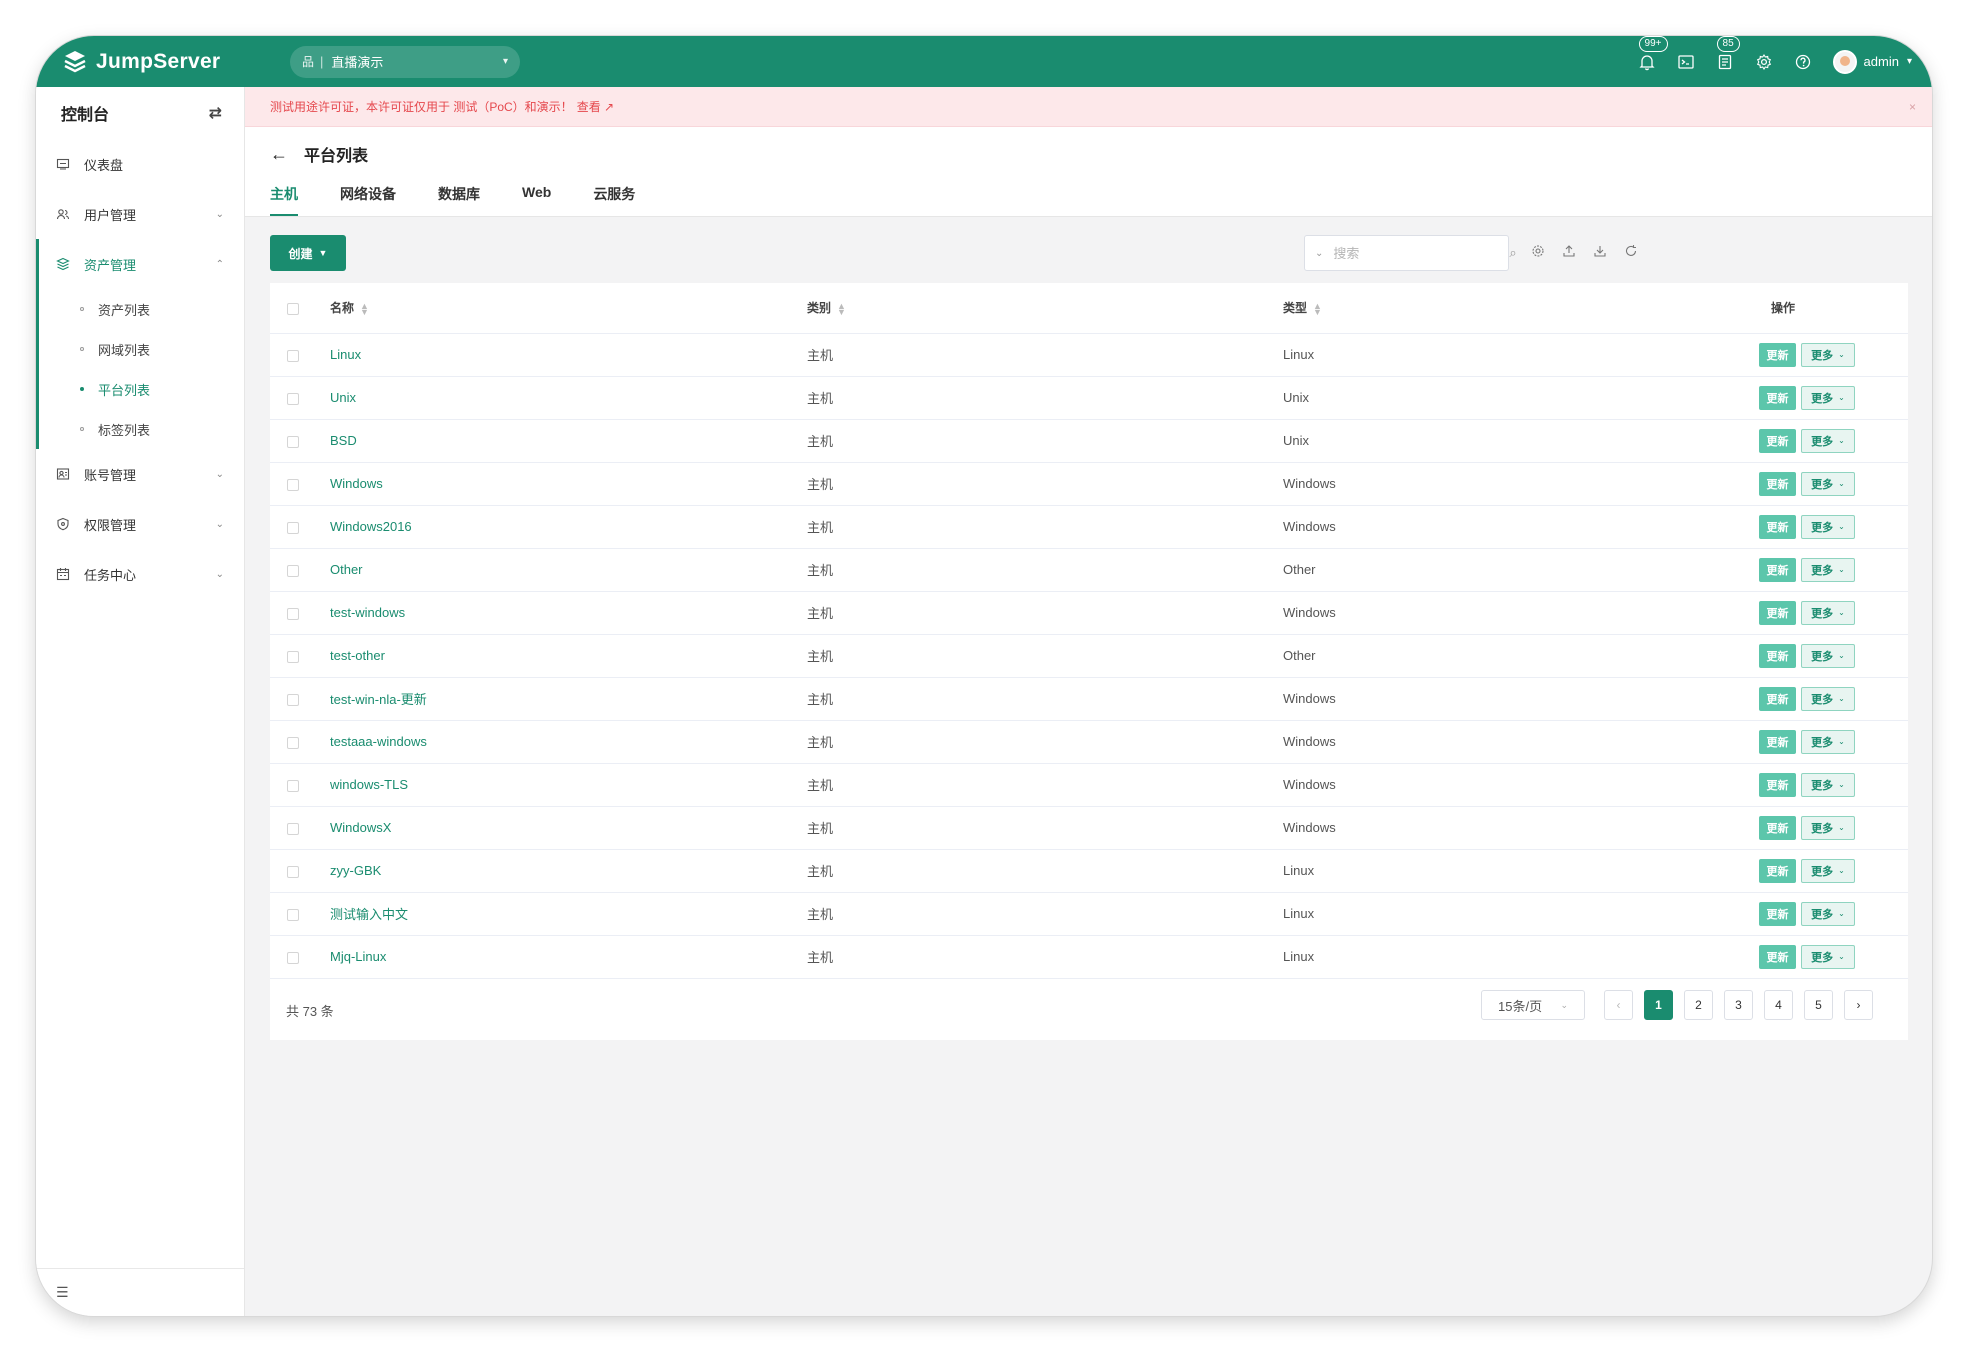  What do you see at coordinates (140, 1292) in the screenshot?
I see `collapse-sidebar-button: ☰` at bounding box center [140, 1292].